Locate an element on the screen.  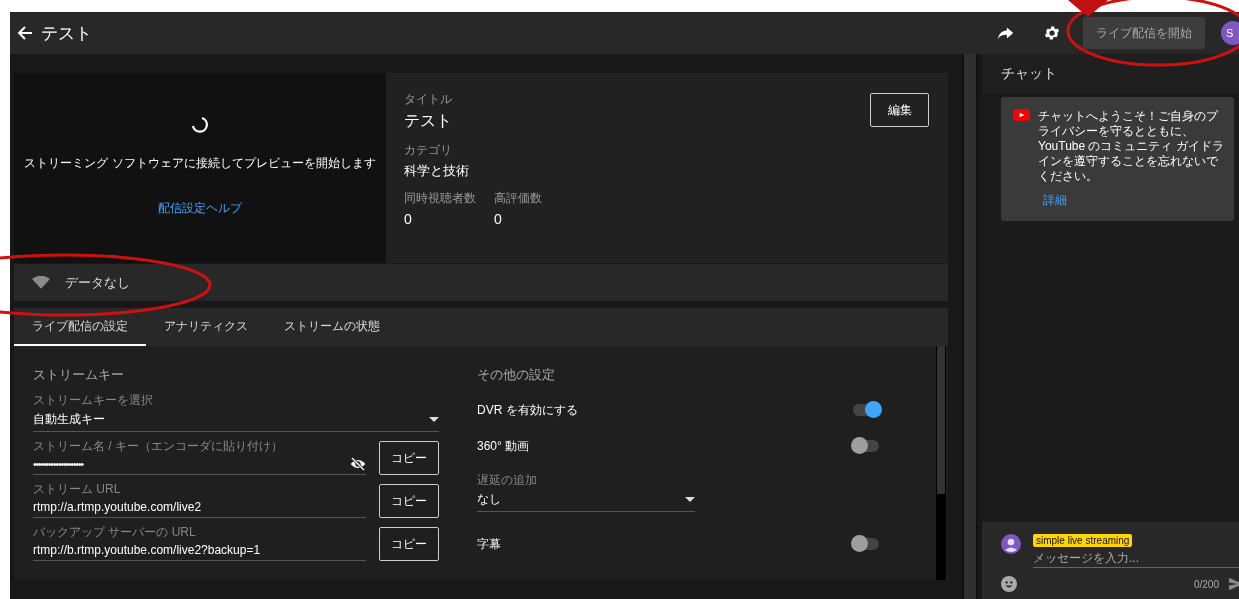
avatar: S is located at coordinates (1230, 33).